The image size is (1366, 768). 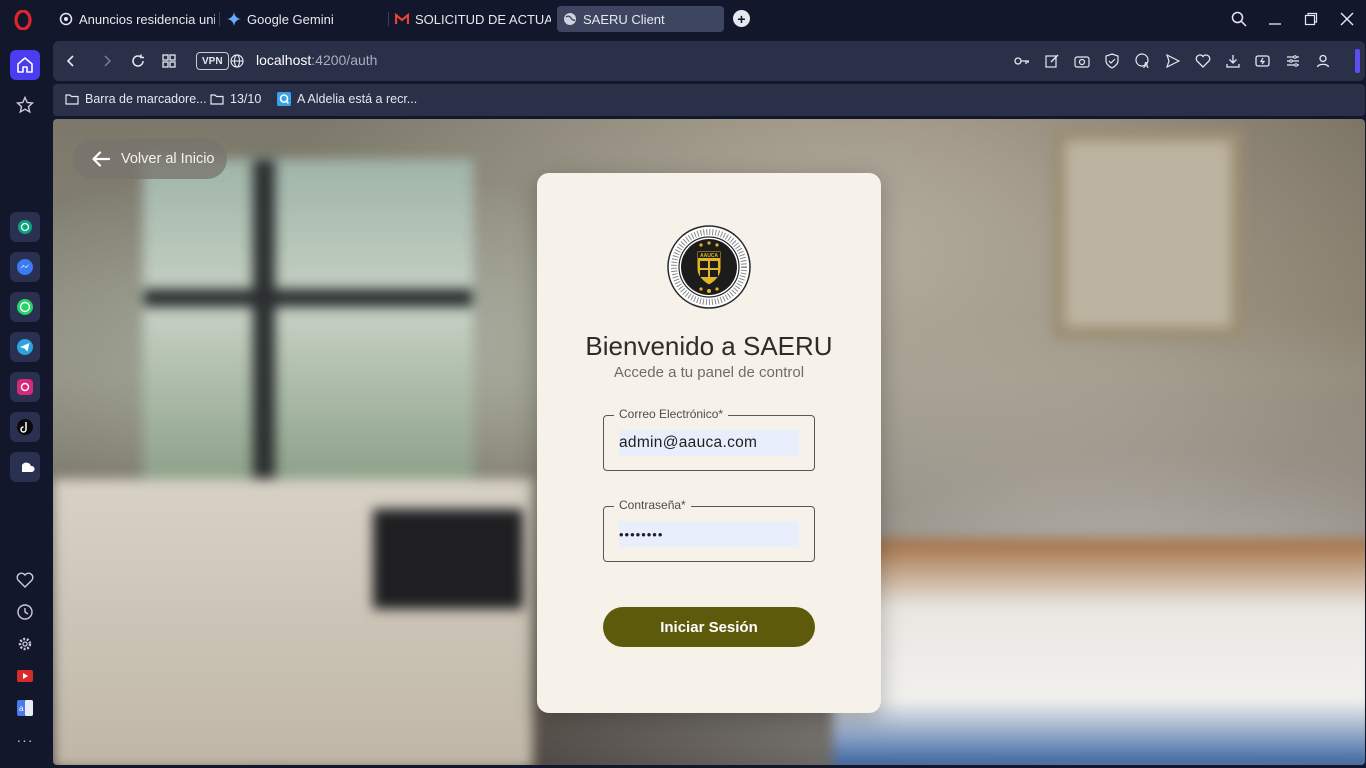 What do you see at coordinates (25, 612) in the screenshot?
I see `history-icon` at bounding box center [25, 612].